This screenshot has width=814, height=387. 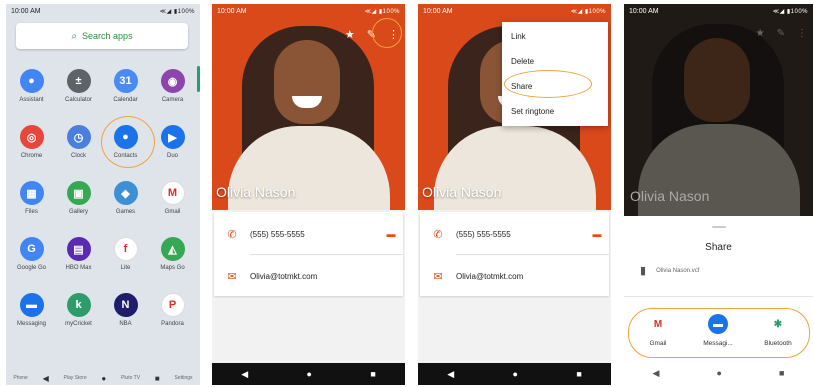 I want to click on more-options-icon: ⋮, so click(x=802, y=33).